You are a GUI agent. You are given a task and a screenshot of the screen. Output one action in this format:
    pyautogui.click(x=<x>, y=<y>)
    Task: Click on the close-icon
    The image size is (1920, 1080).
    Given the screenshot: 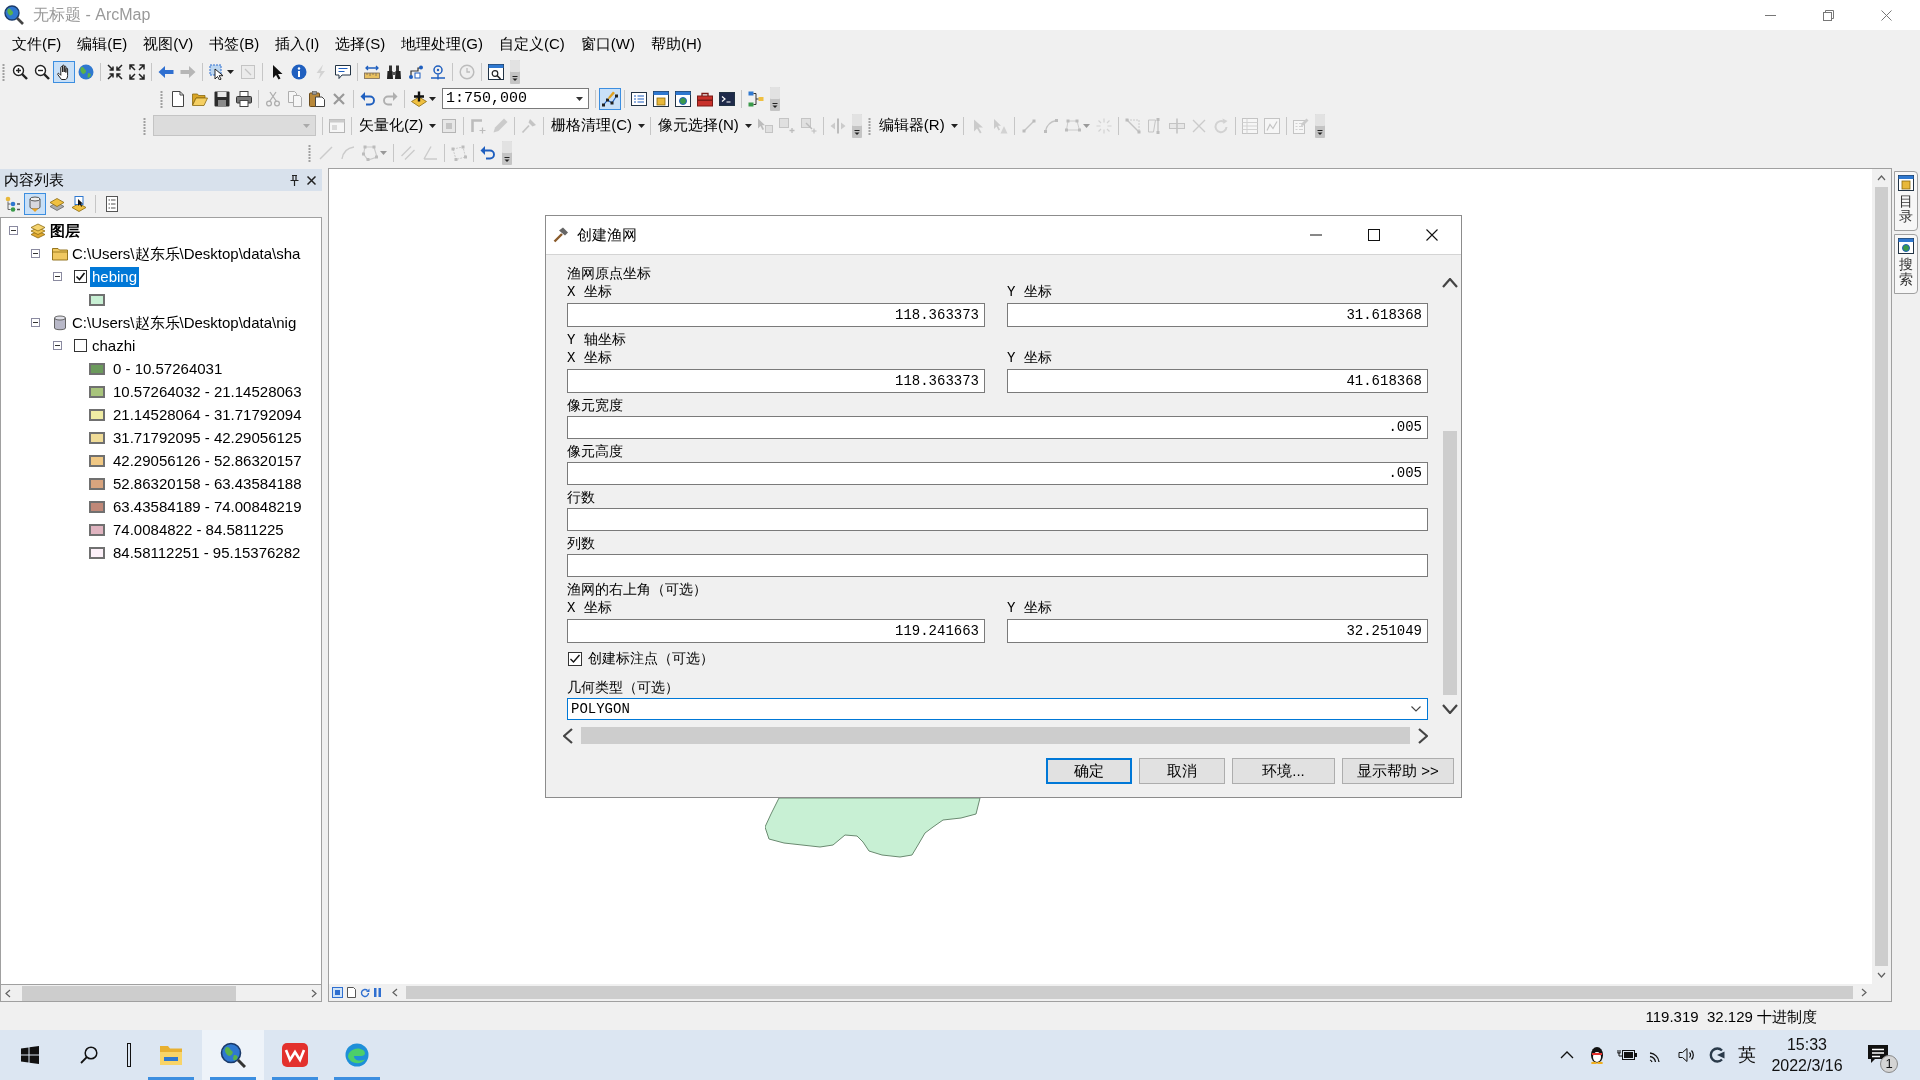 What is the action you would take?
    pyautogui.click(x=311, y=180)
    